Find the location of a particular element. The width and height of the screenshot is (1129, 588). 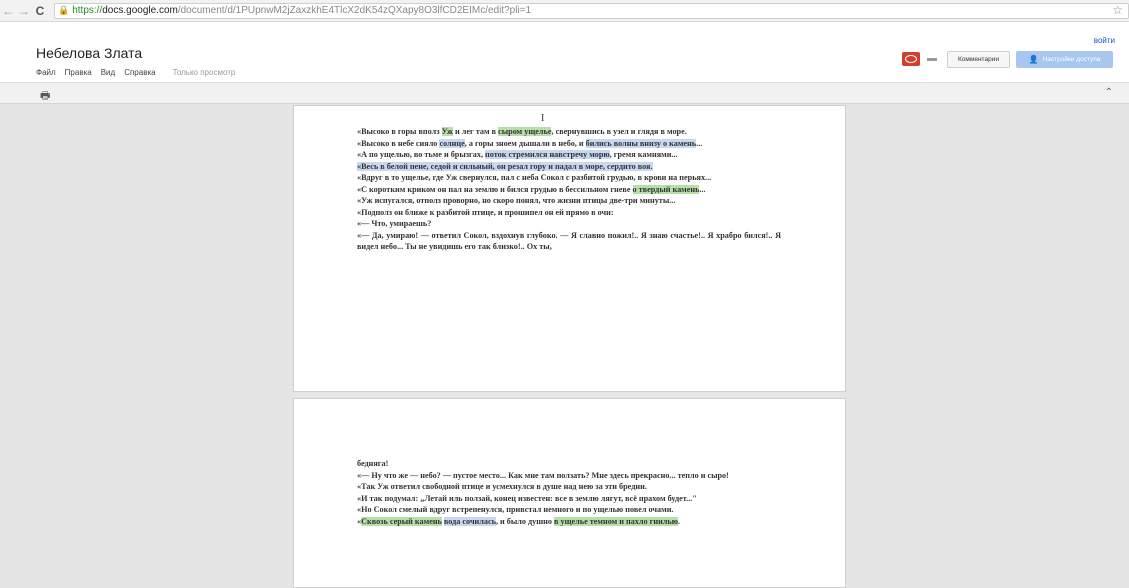

document-title: Небелова Злата is located at coordinates (89, 53).